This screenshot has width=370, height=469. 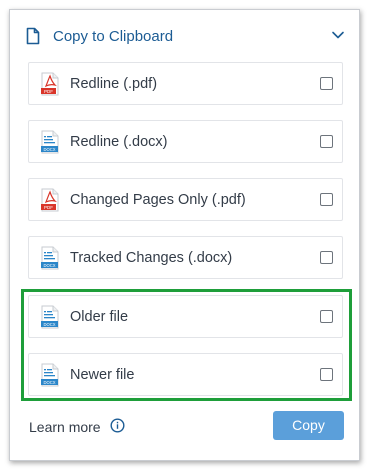 I want to click on option-label: Older file, so click(x=99, y=317).